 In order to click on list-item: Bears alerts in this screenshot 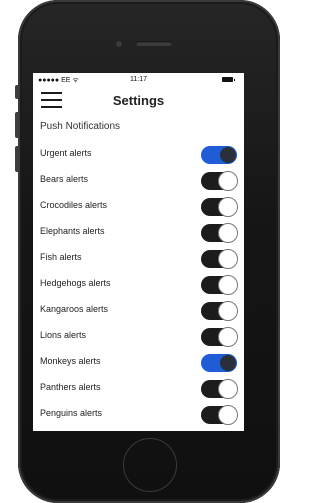, I will do `click(138, 180)`.